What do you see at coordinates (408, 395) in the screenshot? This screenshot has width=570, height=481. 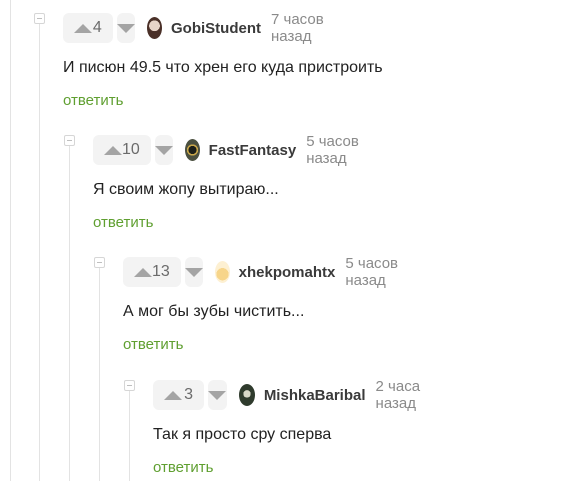 I see `timestamp: 2 часа назад` at bounding box center [408, 395].